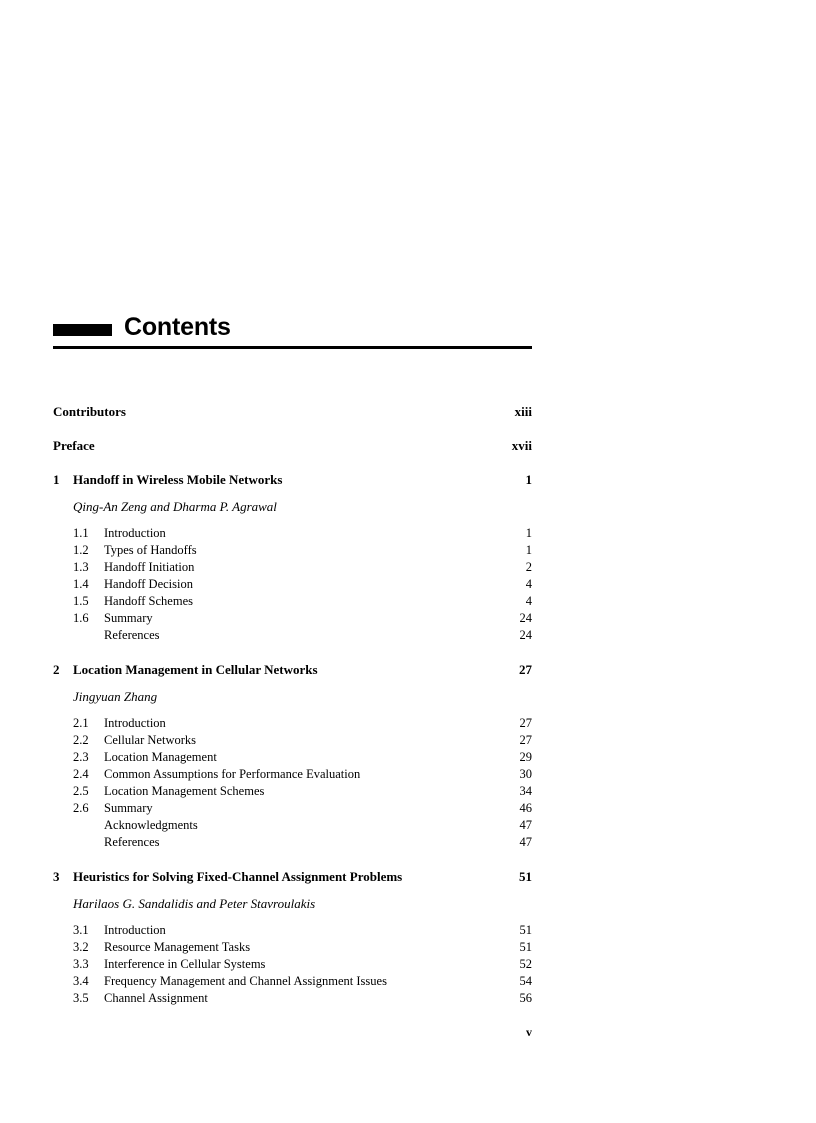 This screenshot has width=816, height=1123. What do you see at coordinates (56, 876) in the screenshot?
I see `chapter-number: 3` at bounding box center [56, 876].